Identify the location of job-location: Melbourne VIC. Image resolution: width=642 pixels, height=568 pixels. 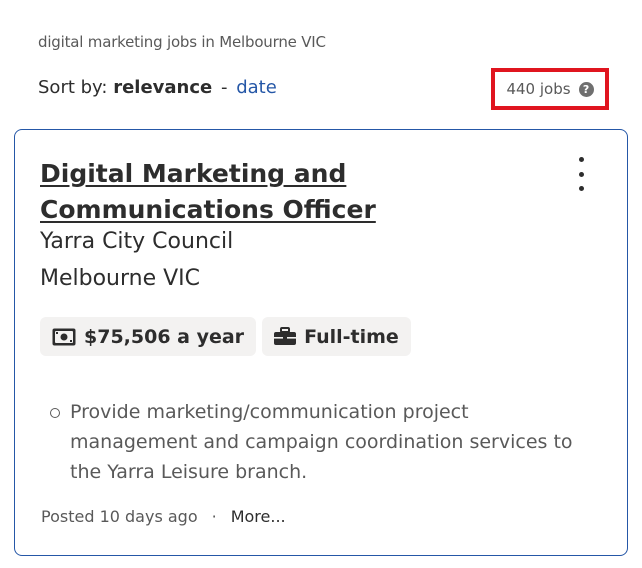
(120, 278).